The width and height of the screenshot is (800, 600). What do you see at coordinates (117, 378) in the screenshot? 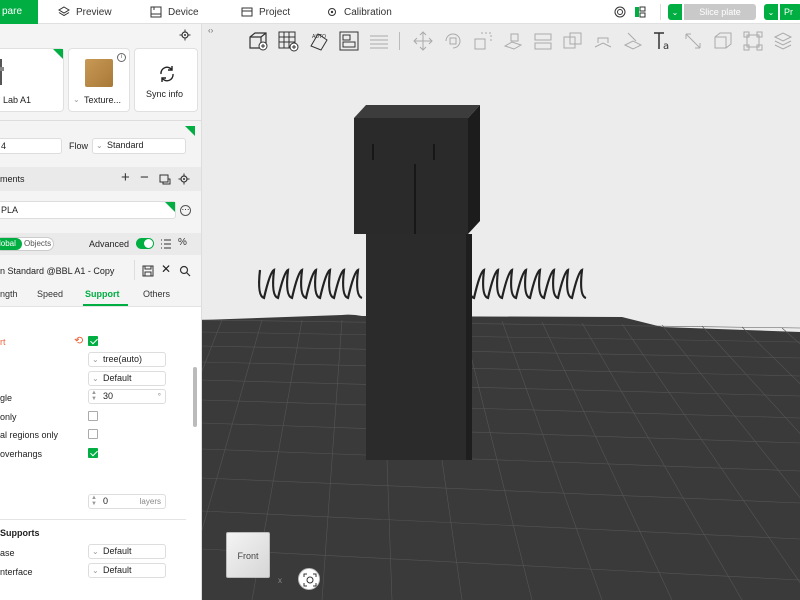
I see `support-style-value: Default` at bounding box center [117, 378].